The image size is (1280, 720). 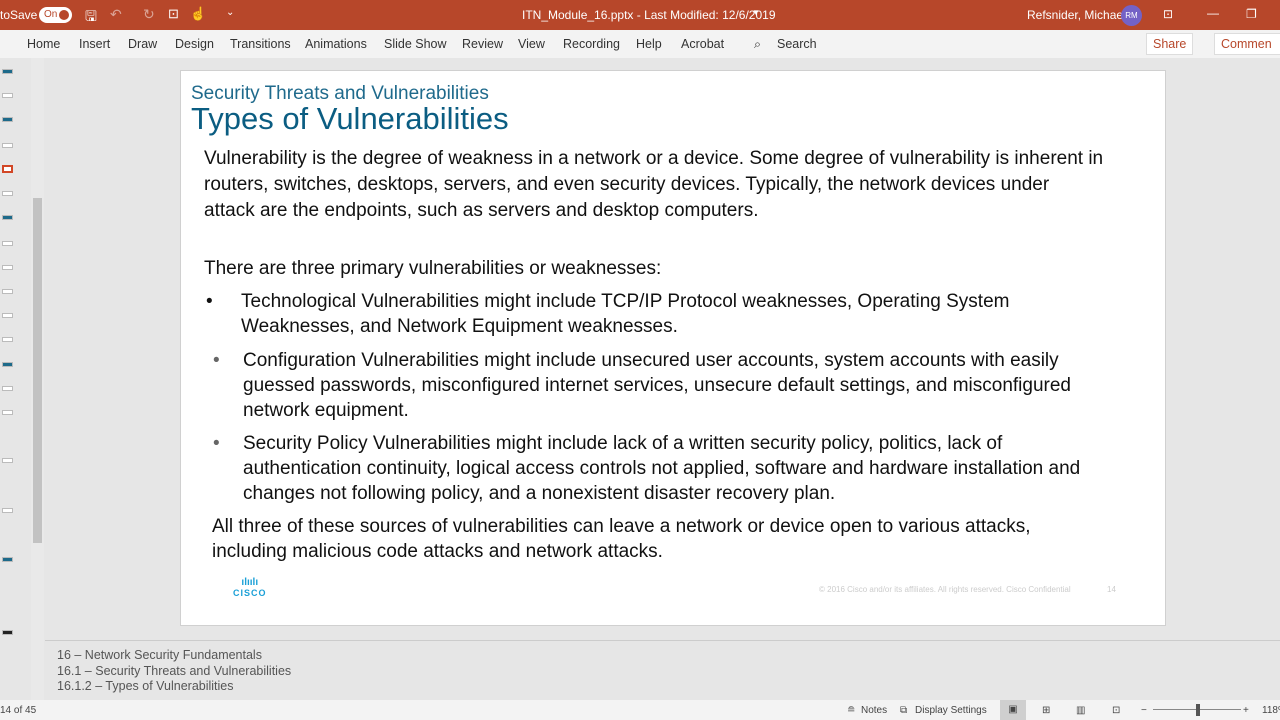 I want to click on tab-animations: Animations, so click(x=336, y=44).